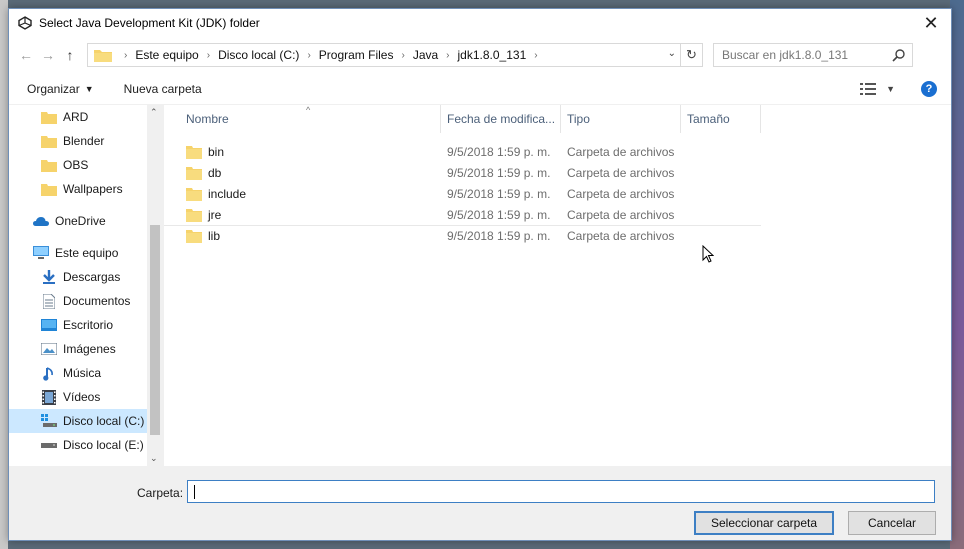  What do you see at coordinates (92, 277) in the screenshot?
I see `sidebar-item-label: Descargas` at bounding box center [92, 277].